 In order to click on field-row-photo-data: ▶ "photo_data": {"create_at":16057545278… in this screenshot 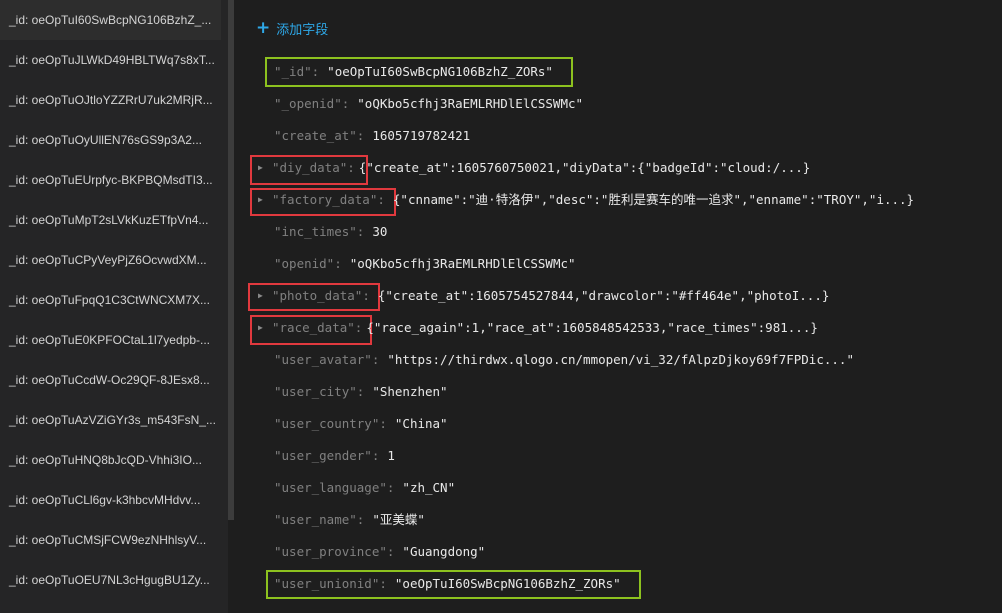, I will do `click(543, 296)`.